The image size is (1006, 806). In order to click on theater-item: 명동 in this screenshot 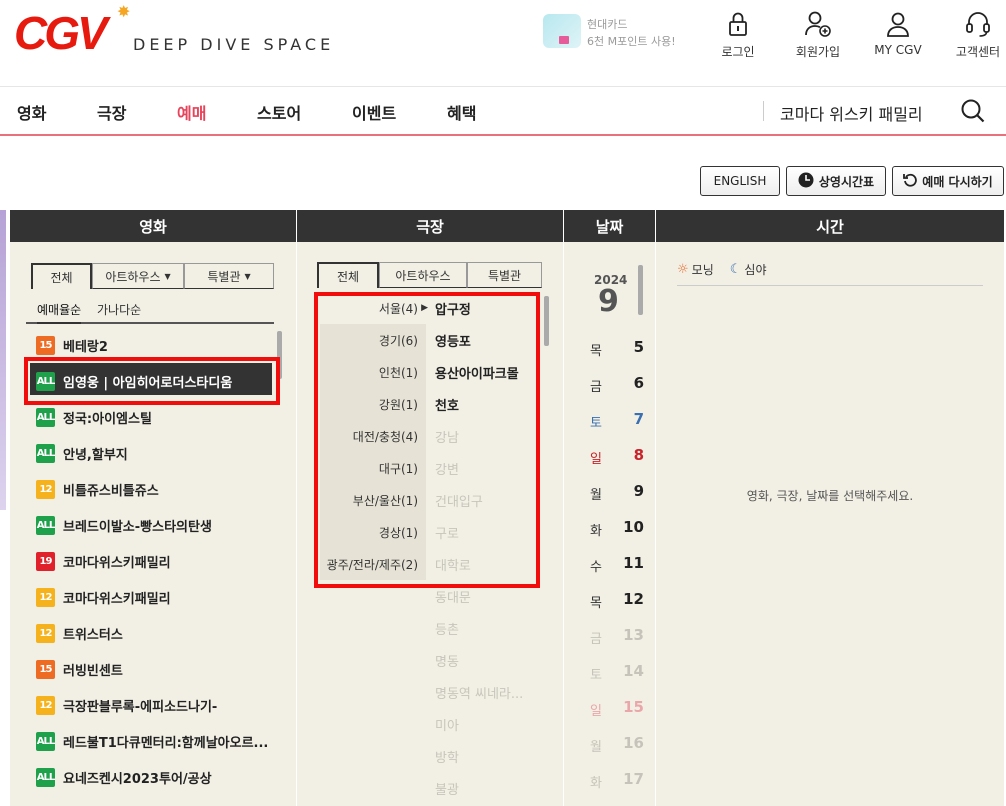, I will do `click(447, 660)`.